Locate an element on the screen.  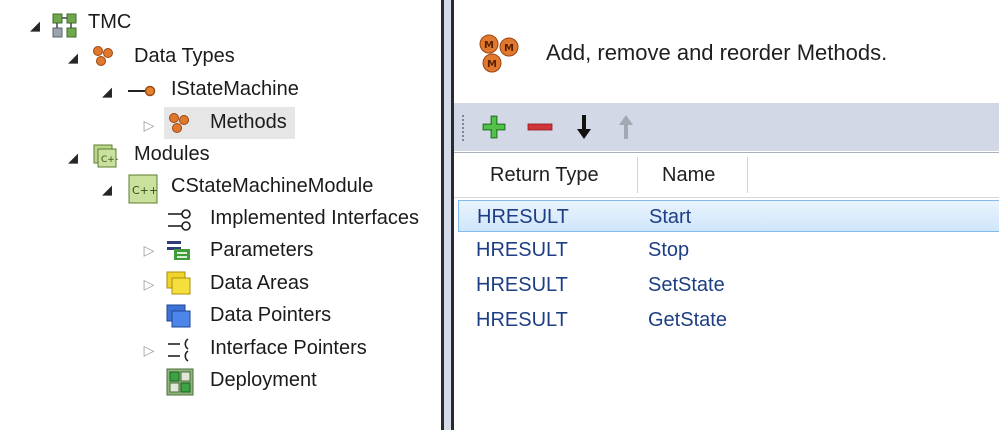
add-icon is located at coordinates (494, 127).